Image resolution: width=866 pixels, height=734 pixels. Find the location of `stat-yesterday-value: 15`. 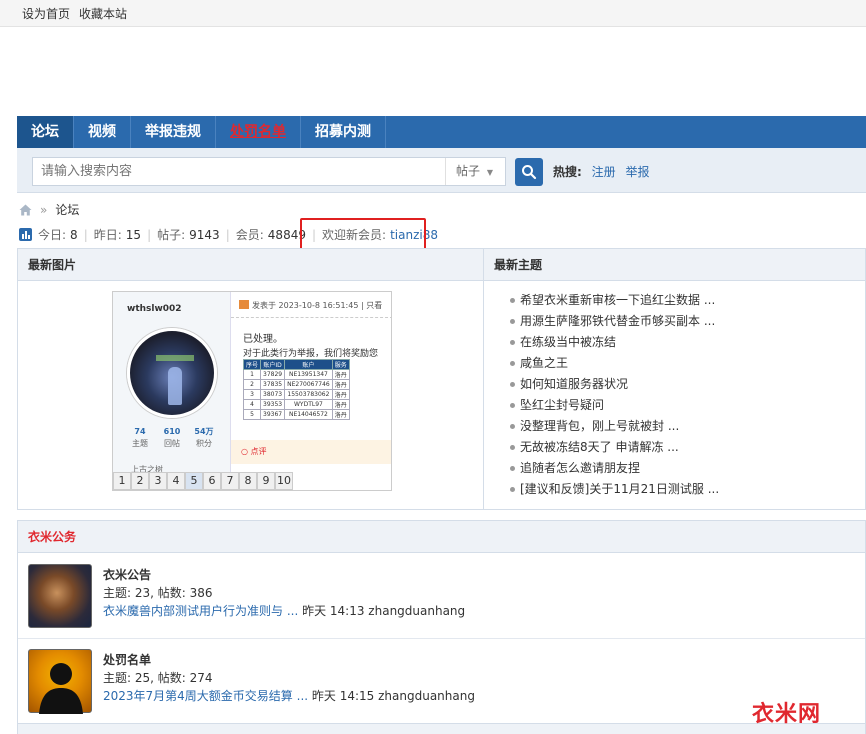

stat-yesterday-value: 15 is located at coordinates (133, 234).